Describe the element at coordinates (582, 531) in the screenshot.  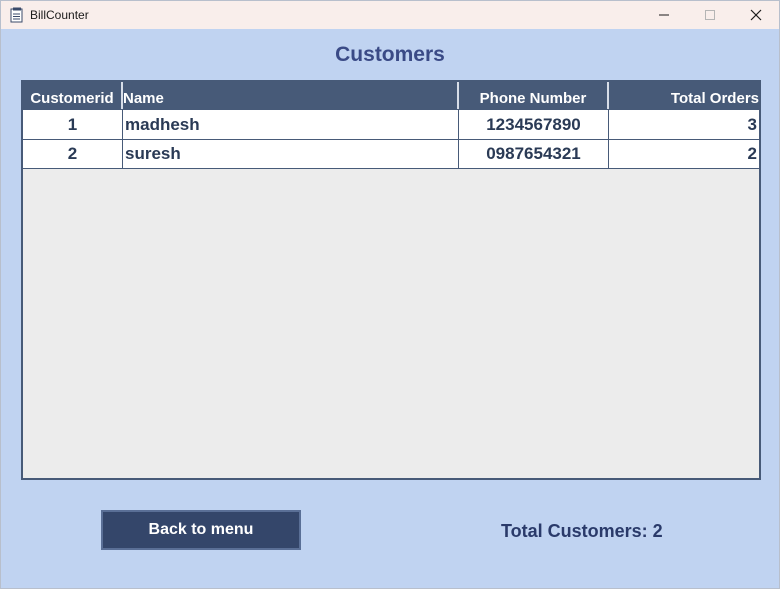
I see `total-customers-label: Total Customers: 2` at that location.